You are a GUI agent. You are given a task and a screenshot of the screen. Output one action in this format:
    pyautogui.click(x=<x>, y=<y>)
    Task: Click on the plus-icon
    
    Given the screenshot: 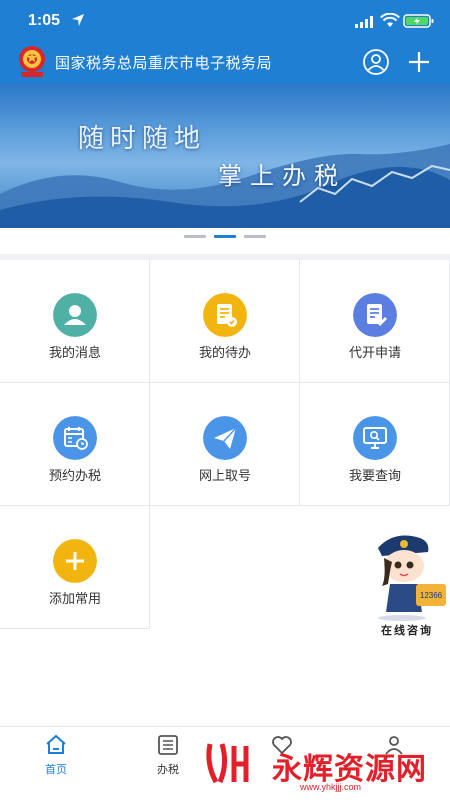 What is the action you would take?
    pyautogui.click(x=75, y=561)
    